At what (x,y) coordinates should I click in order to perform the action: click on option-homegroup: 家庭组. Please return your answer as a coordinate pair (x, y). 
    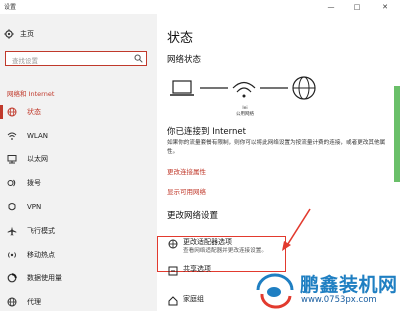
    Looking at the image, I should click on (185, 300).